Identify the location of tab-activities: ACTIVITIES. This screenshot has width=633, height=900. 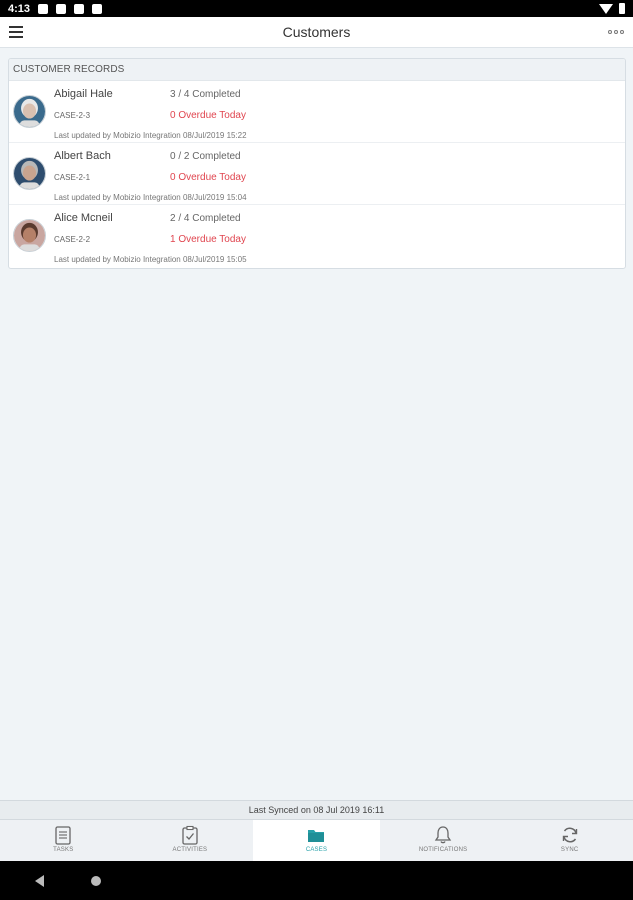
(190, 840).